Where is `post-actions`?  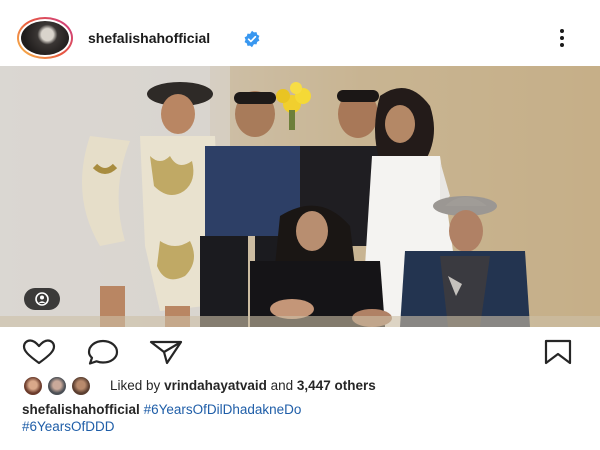
post-actions is located at coordinates (300, 351).